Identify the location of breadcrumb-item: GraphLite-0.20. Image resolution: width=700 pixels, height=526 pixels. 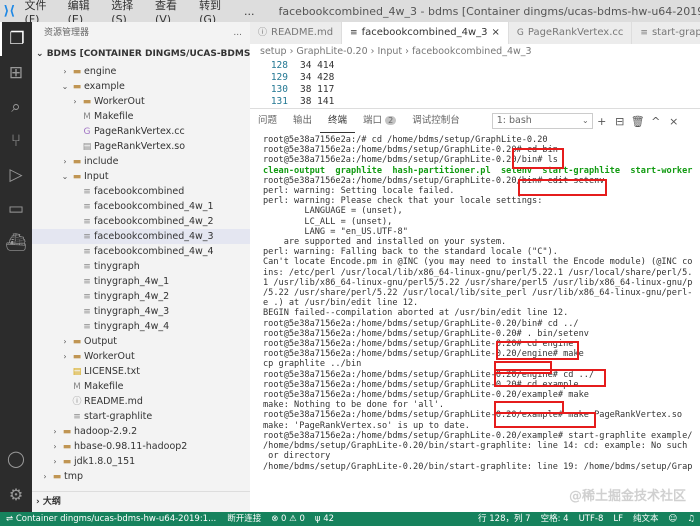
(331, 51).